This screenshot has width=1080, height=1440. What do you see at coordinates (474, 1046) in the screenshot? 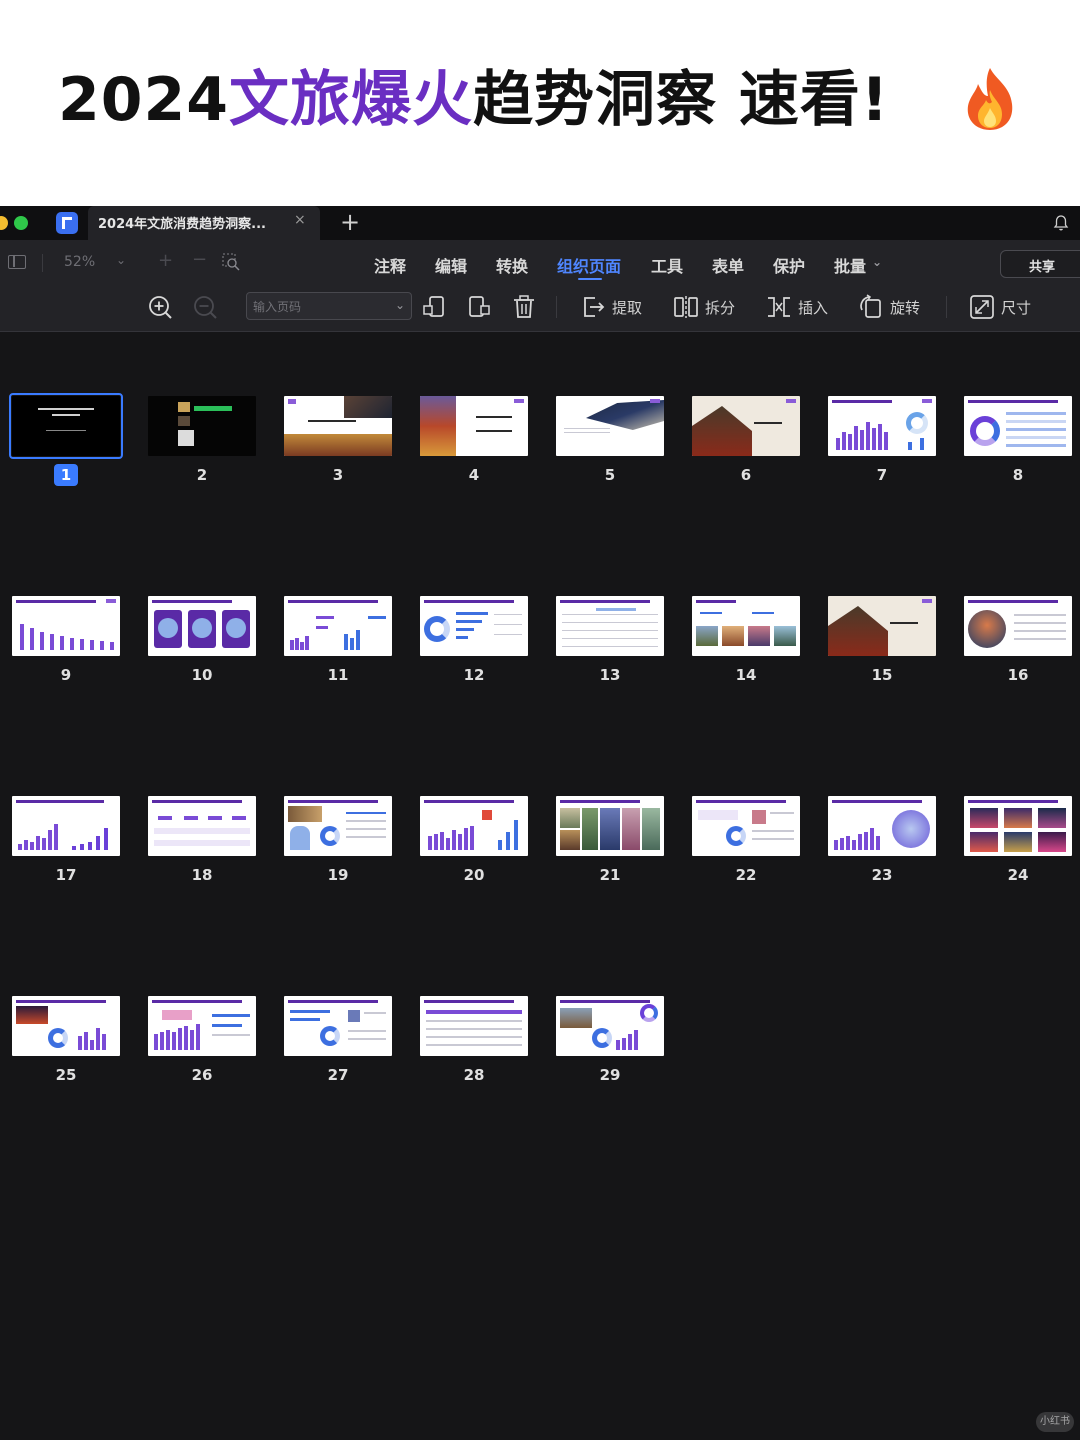
I see `page-thumbnail: 28` at bounding box center [474, 1046].